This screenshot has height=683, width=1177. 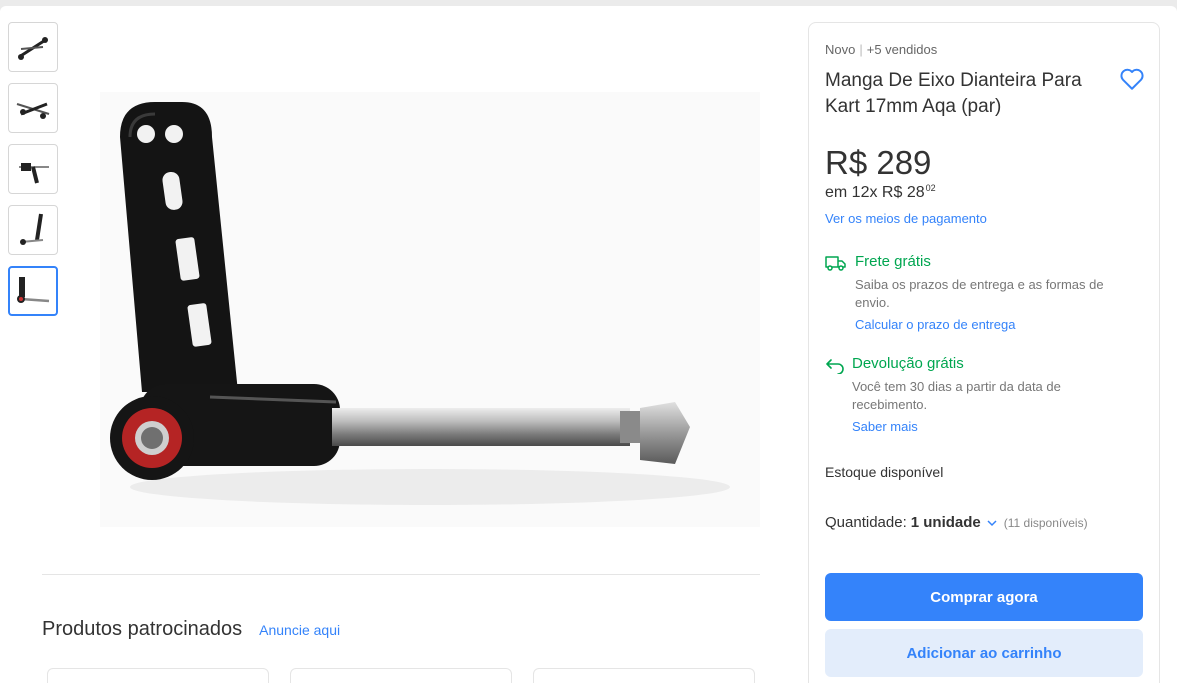 I want to click on spindle-vertical-icon, so click(x=32, y=229).